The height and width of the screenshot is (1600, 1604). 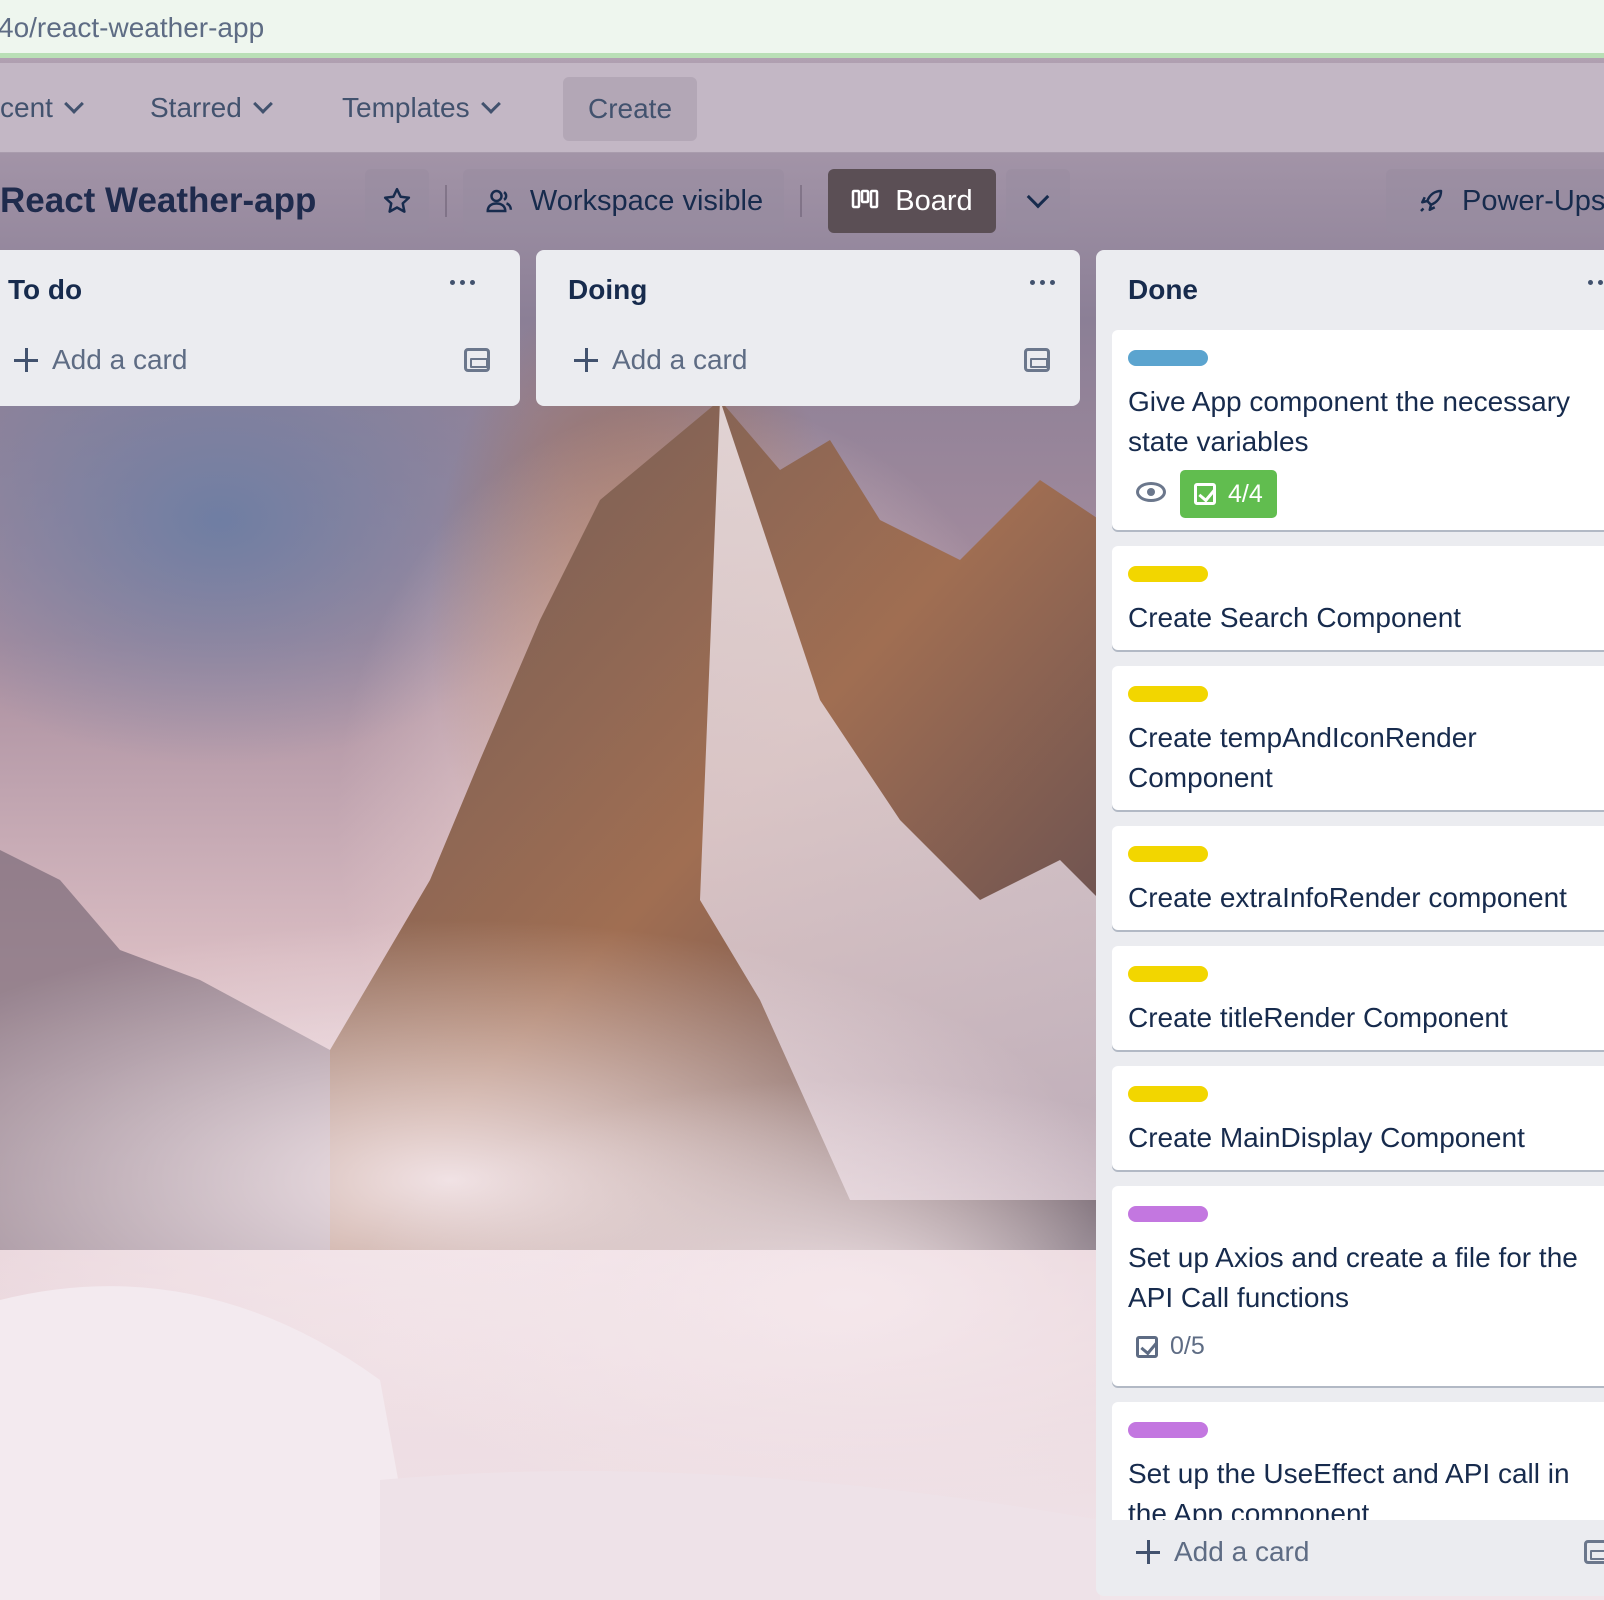 I want to click on nav-recent-dropdown: cent, so click(x=42, y=108).